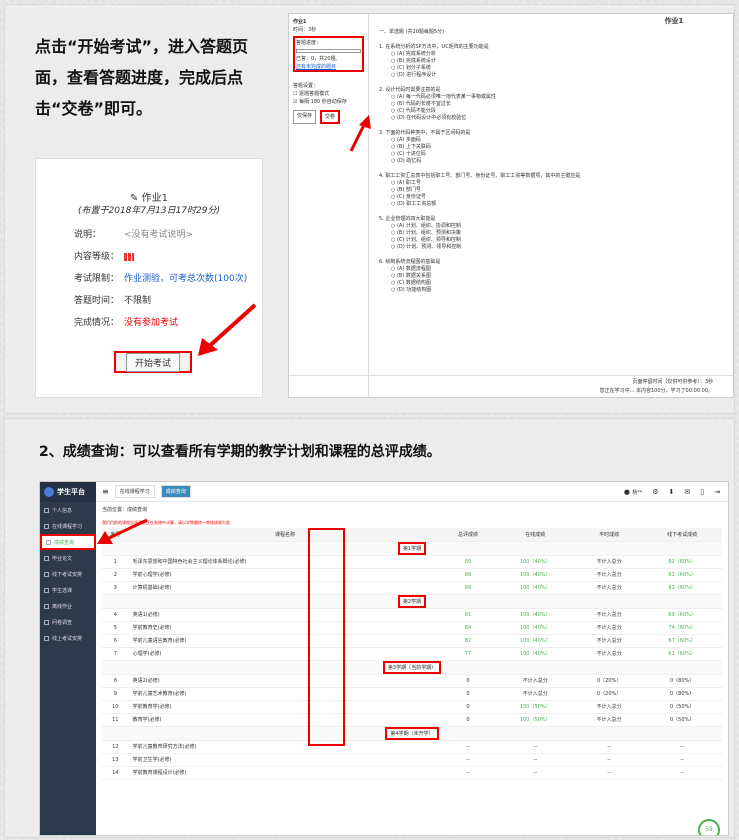  I want to click on table-cell: 69（60%）, so click(682, 615).